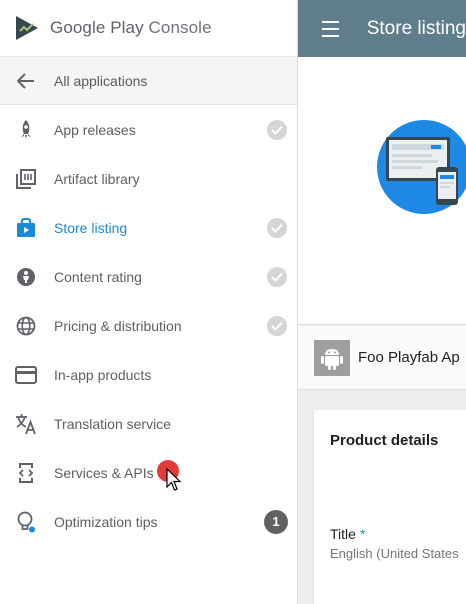 This screenshot has height=604, width=466. Describe the element at coordinates (332, 357) in the screenshot. I see `android-icon` at that location.